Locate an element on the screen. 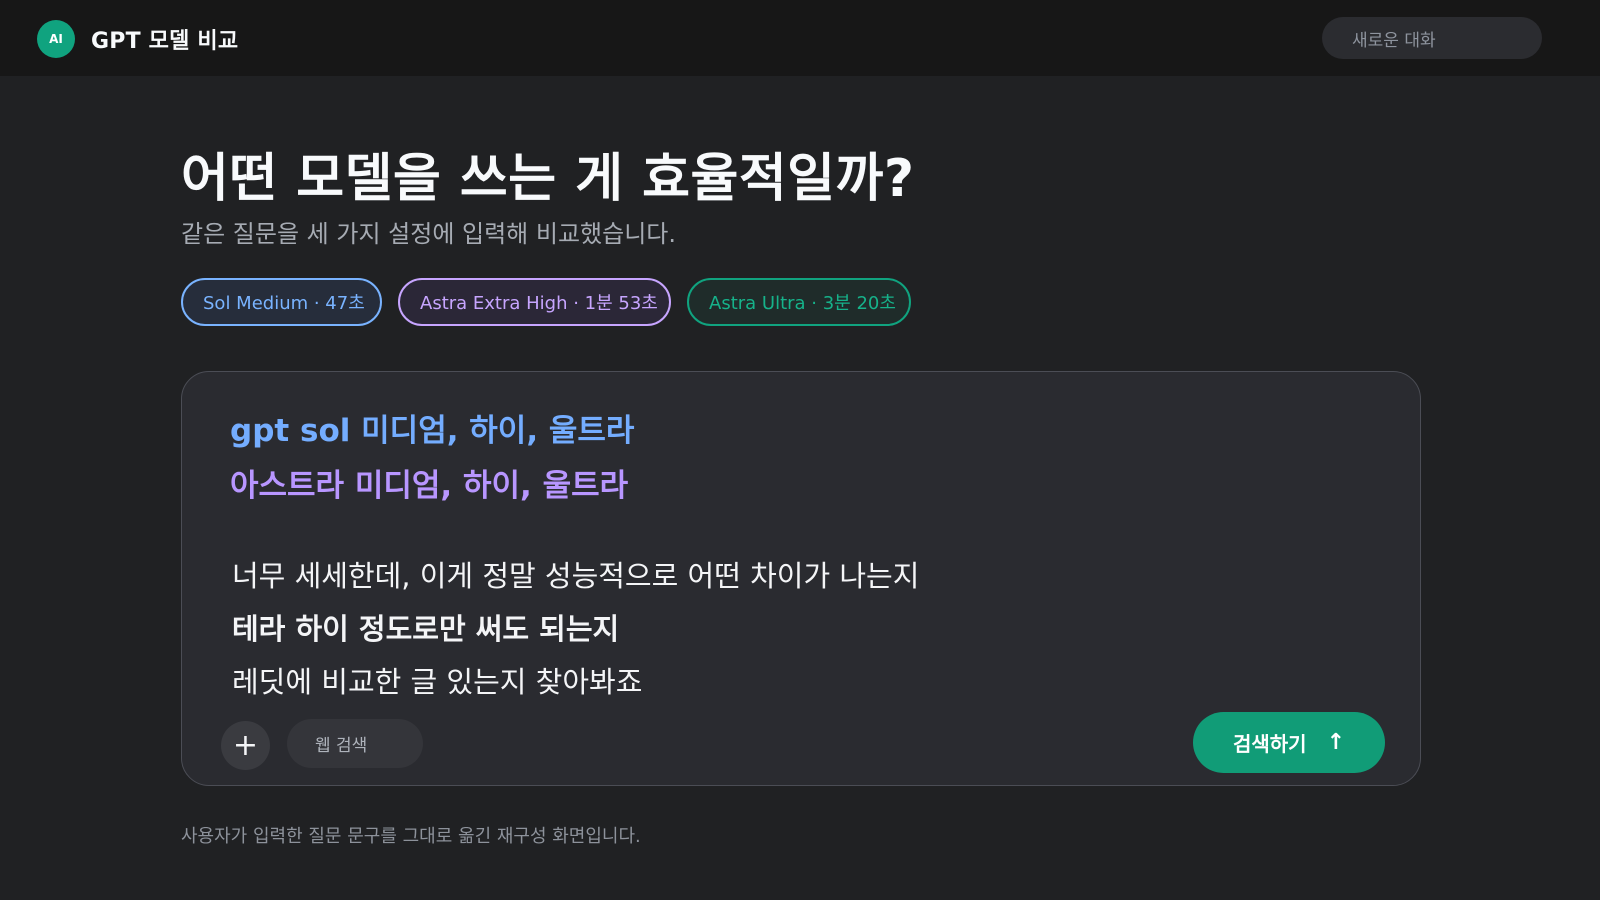  add-attachment-button: + is located at coordinates (245, 745).